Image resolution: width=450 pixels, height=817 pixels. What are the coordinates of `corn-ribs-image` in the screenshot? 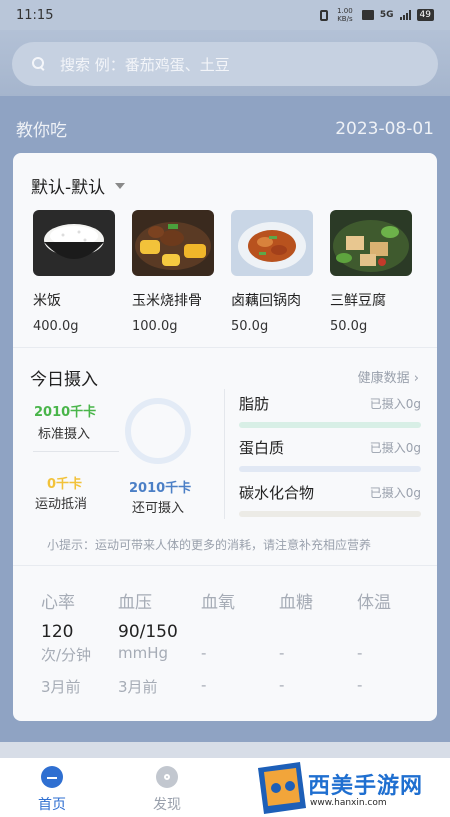 It's located at (173, 243).